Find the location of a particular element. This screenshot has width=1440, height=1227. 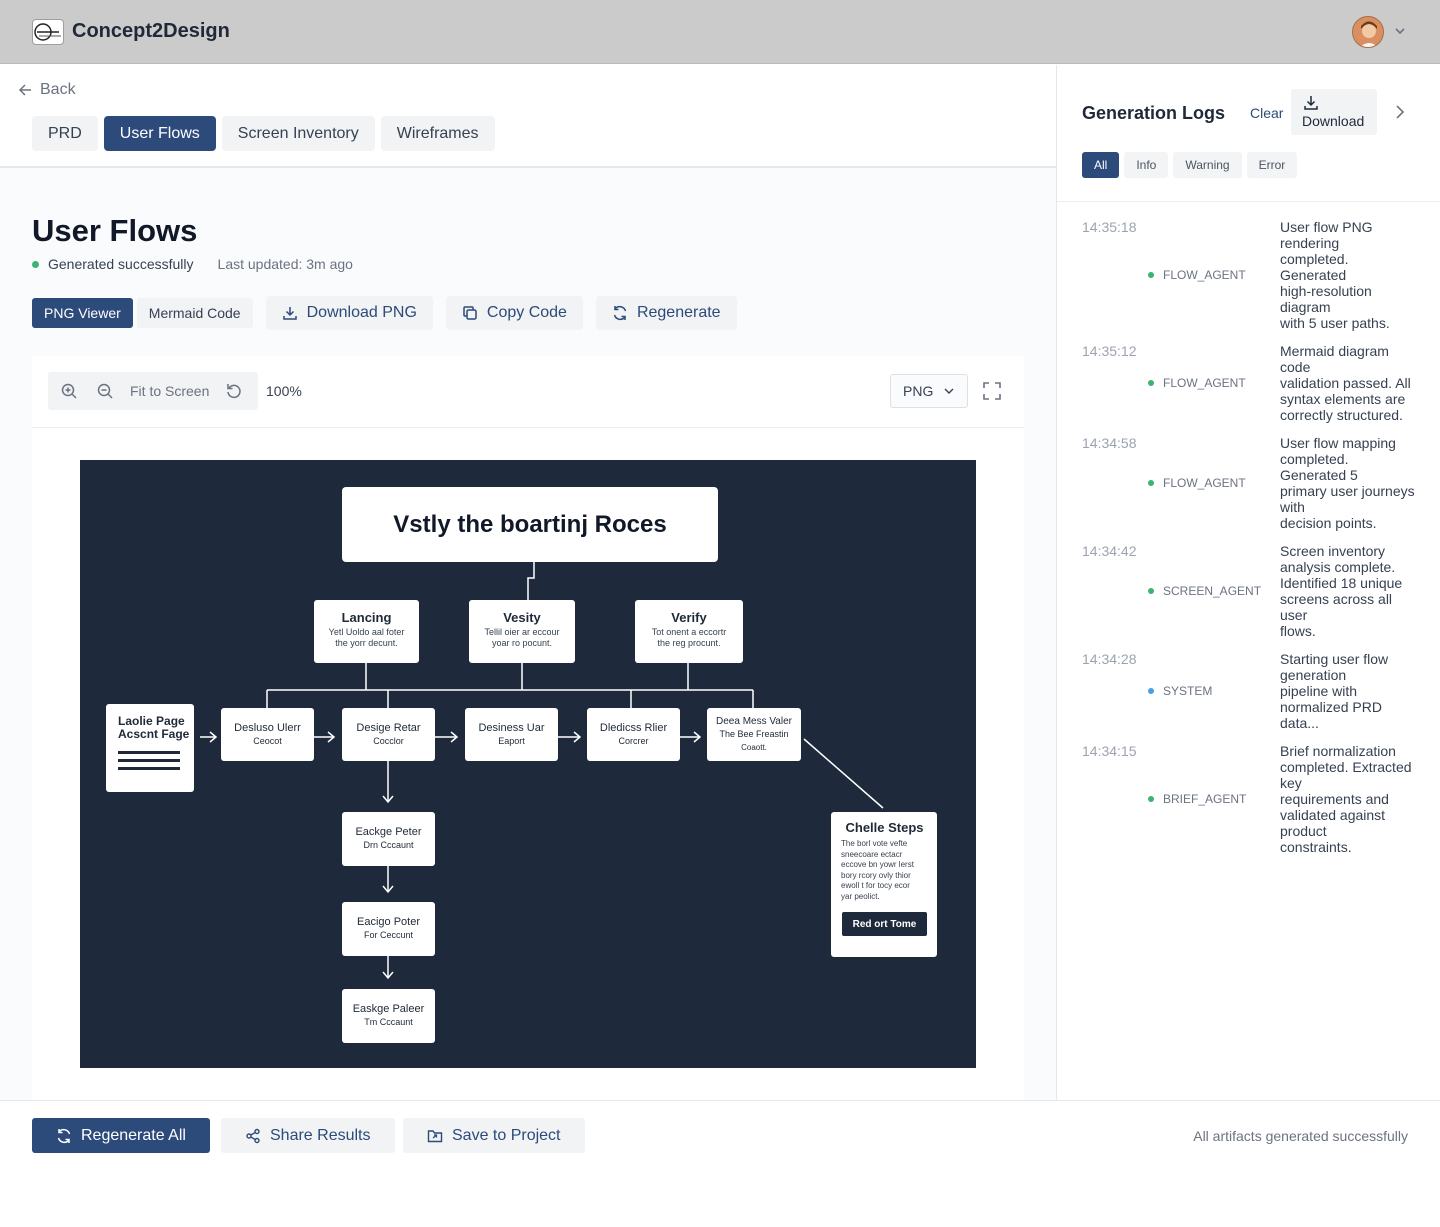

node-button: Red ort Tome is located at coordinates (884, 924).